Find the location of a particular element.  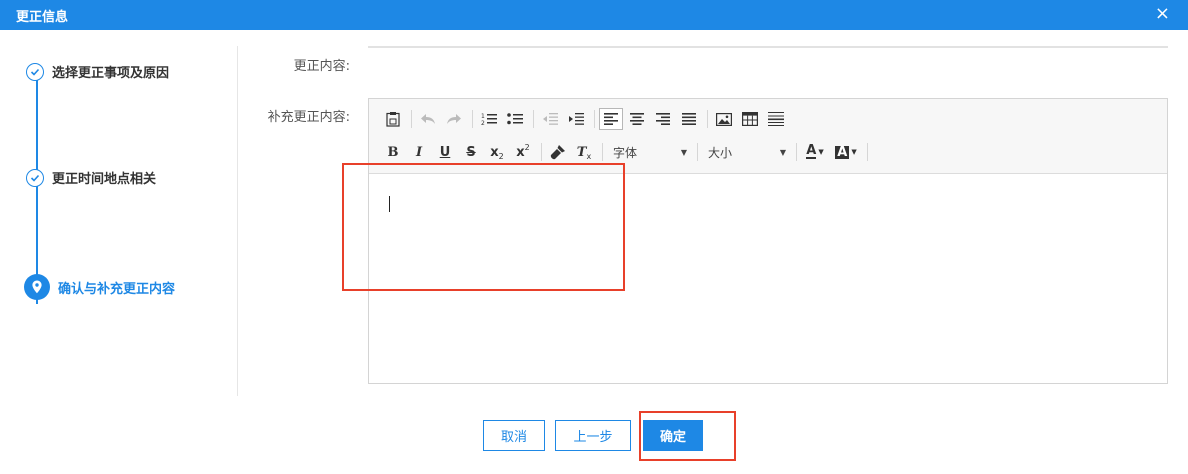

redo-icon is located at coordinates (454, 119).